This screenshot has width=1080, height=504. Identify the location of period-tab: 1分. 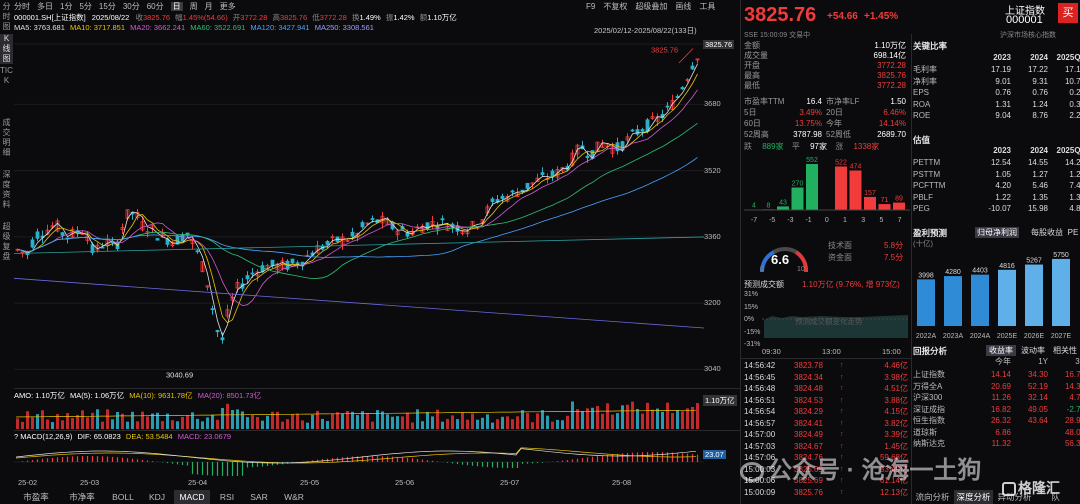
(66, 6).